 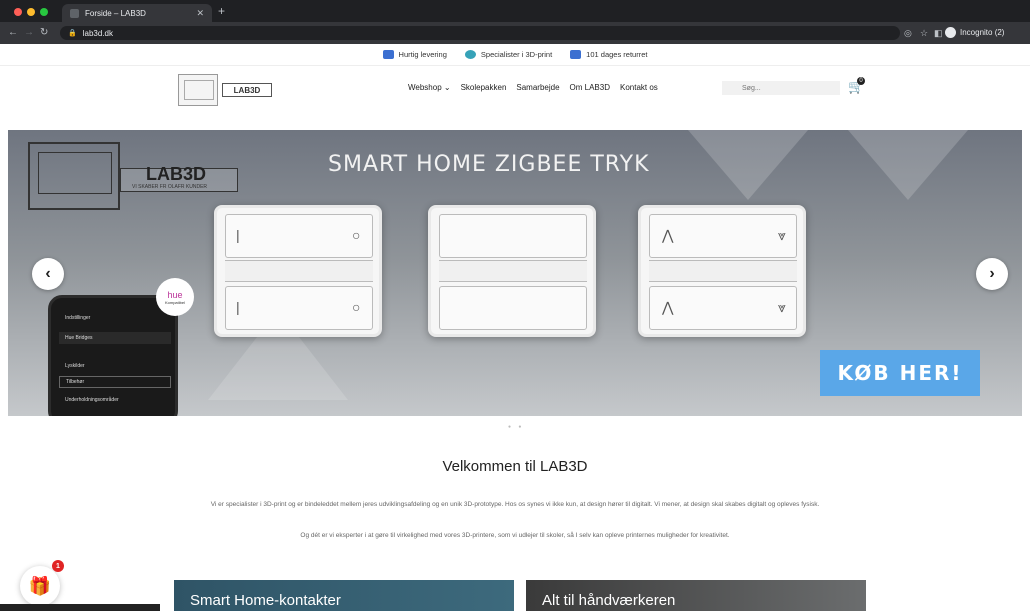 What do you see at coordinates (198, 90) in the screenshot?
I see `printer-logo-icon` at bounding box center [198, 90].